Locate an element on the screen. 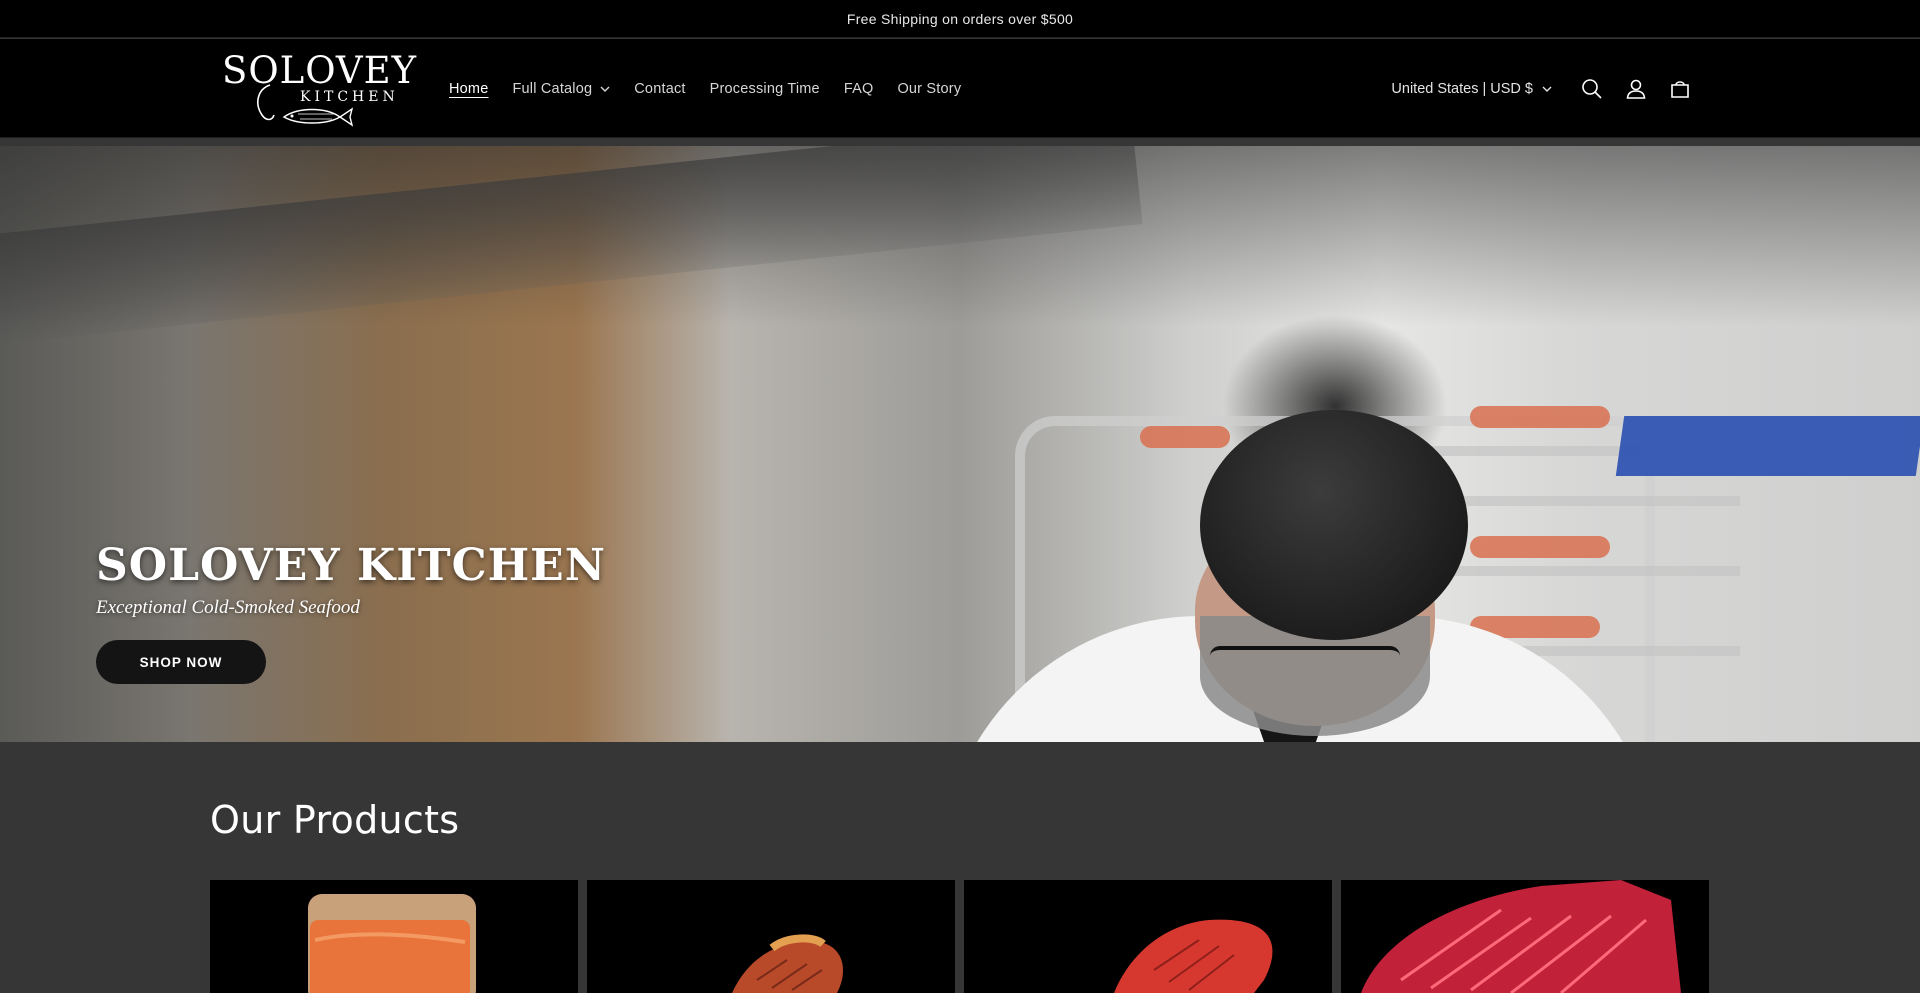  locale-label: United States | USD $ is located at coordinates (1462, 88).